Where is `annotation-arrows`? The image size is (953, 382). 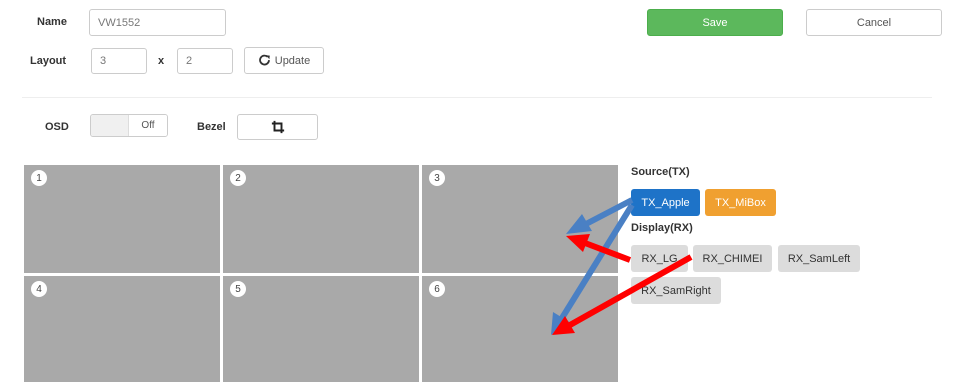 annotation-arrows is located at coordinates (622, 266).